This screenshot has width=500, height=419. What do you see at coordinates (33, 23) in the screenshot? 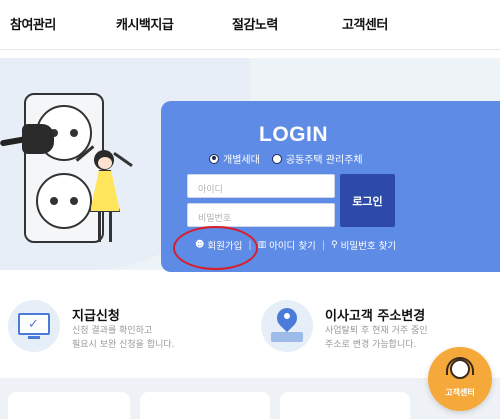
I see `nav-item-participation: 참여관리` at bounding box center [33, 23].